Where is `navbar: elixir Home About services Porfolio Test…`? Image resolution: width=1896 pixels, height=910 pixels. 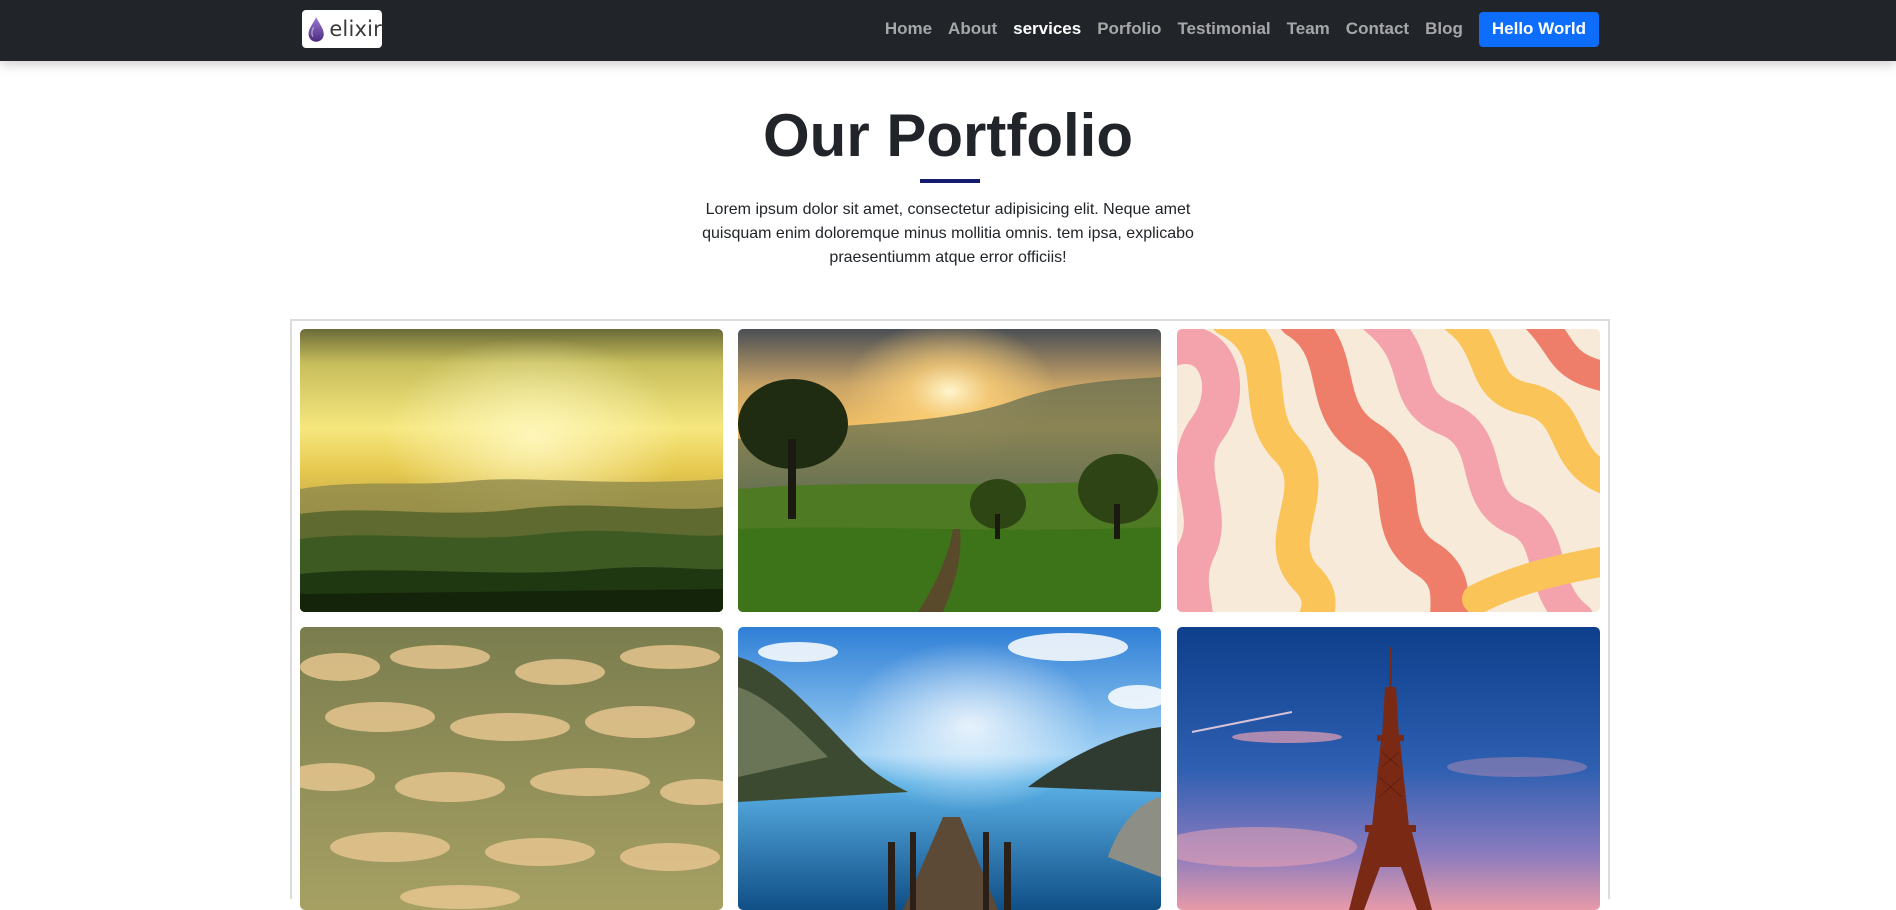 navbar: elixir Home About services Porfolio Test… is located at coordinates (948, 30).